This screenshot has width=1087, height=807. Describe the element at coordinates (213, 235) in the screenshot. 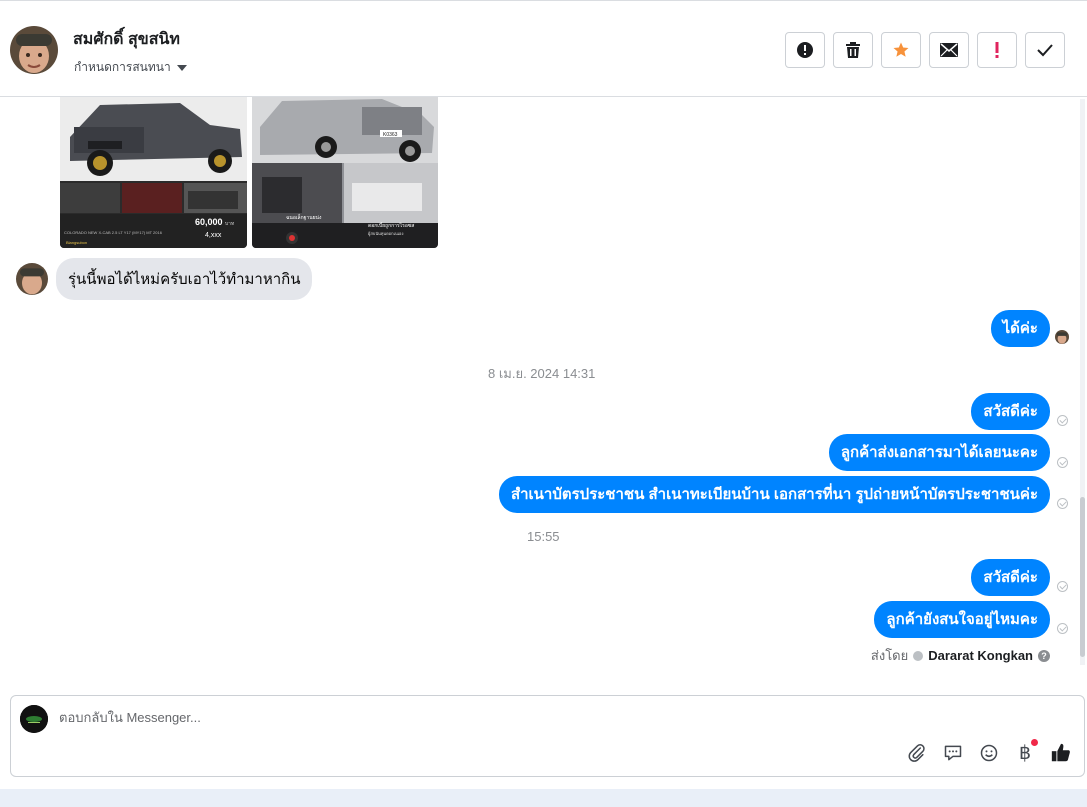

I see `installment-text: 4,xxx` at that location.